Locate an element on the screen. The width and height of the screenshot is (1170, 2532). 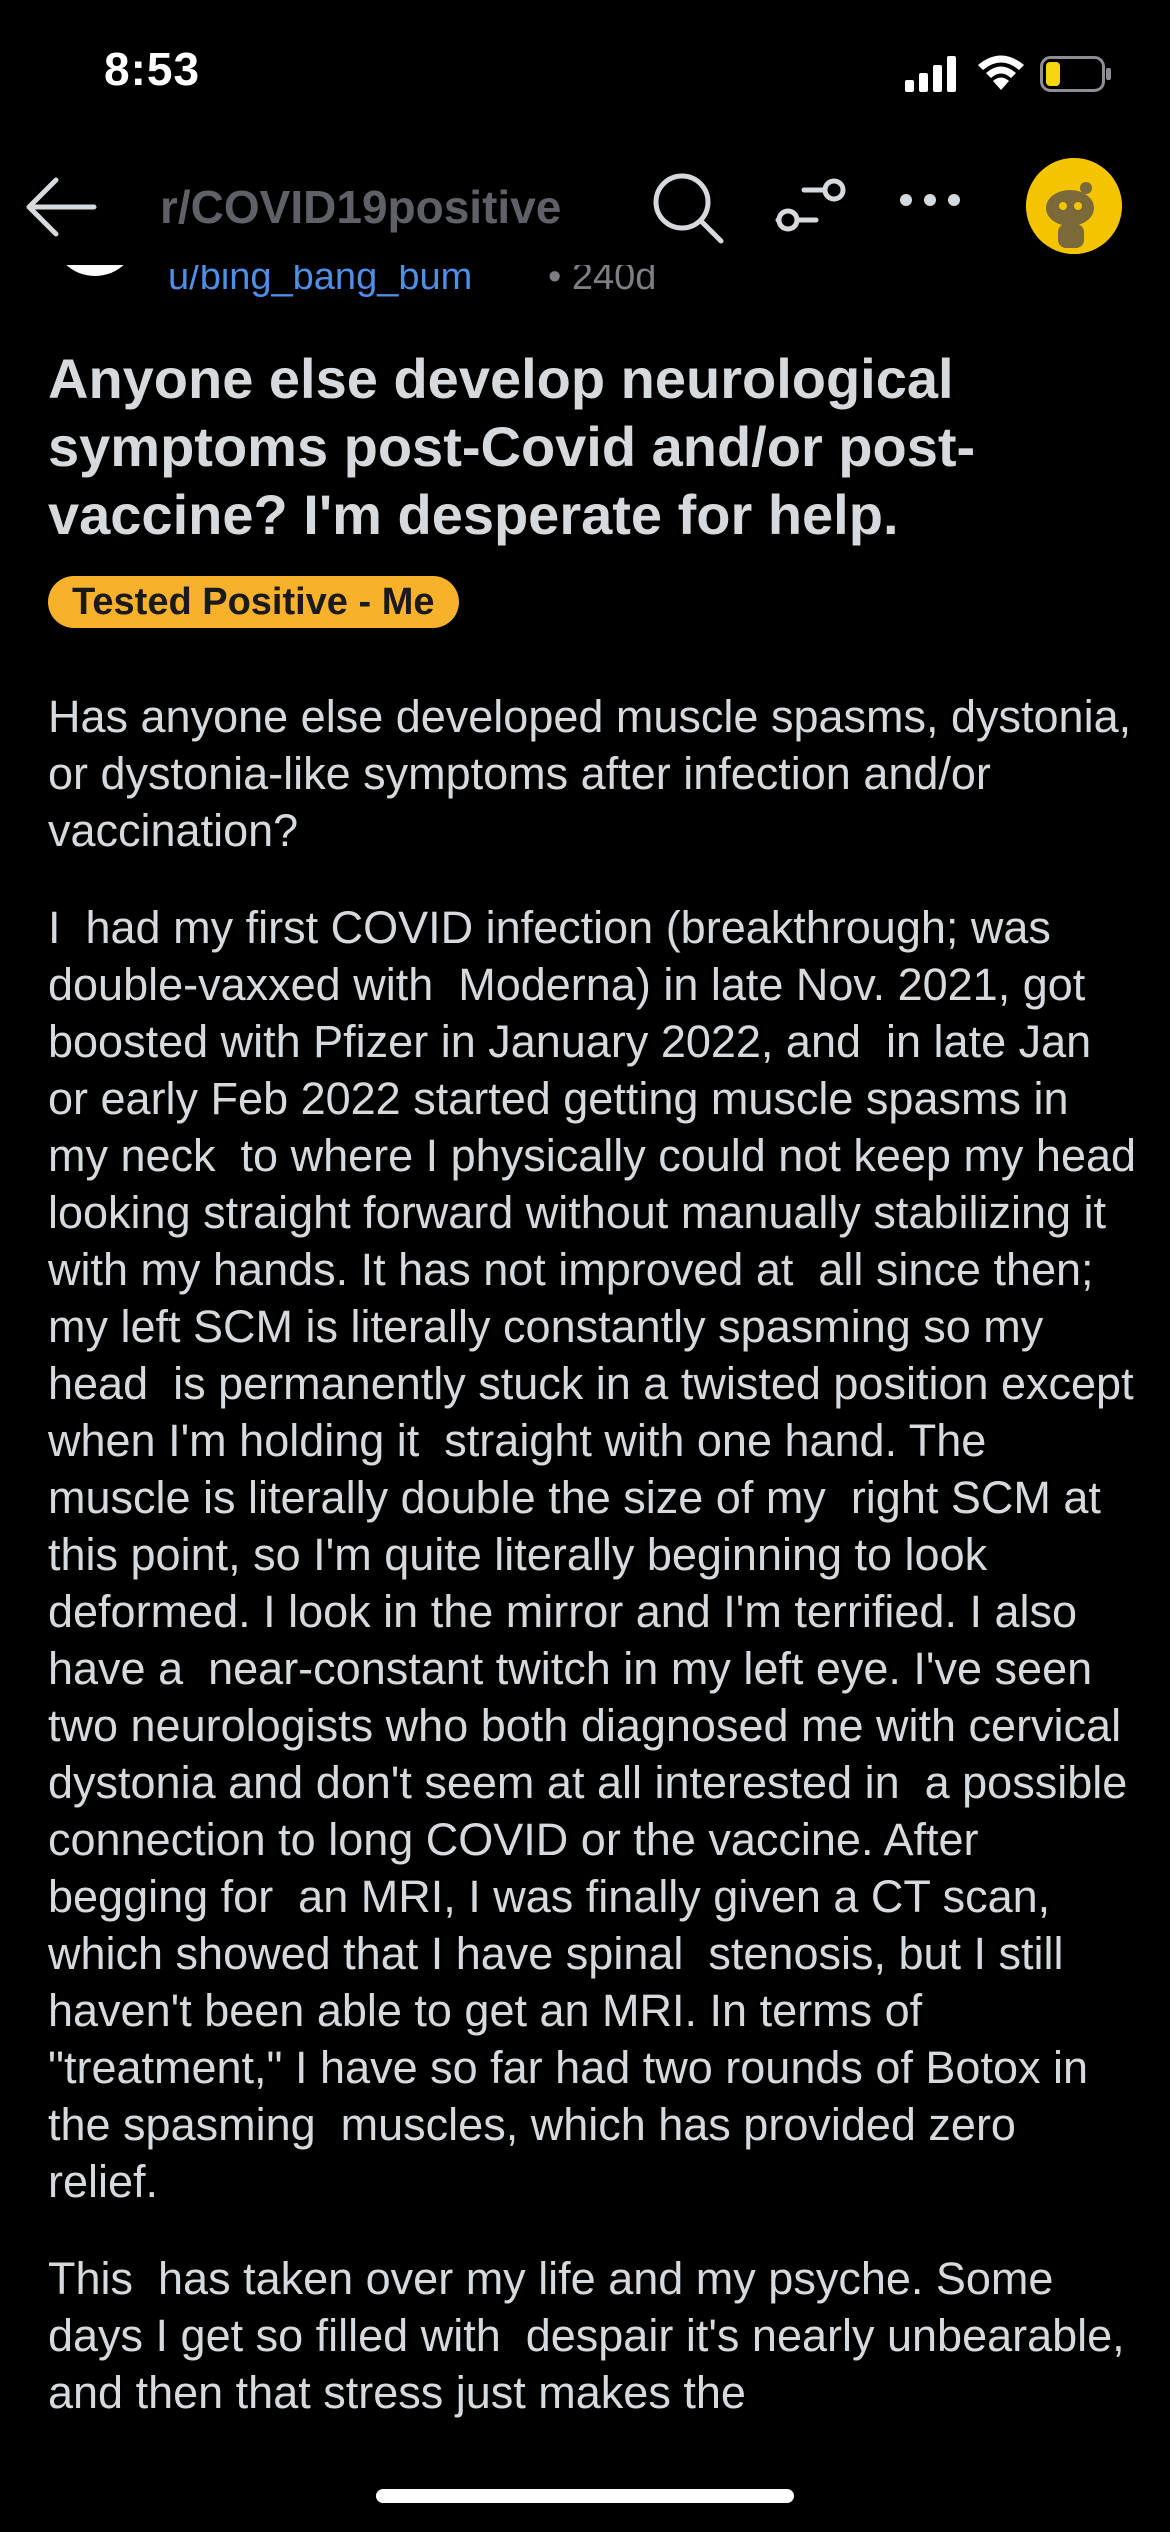
user-avatar is located at coordinates (1074, 206).